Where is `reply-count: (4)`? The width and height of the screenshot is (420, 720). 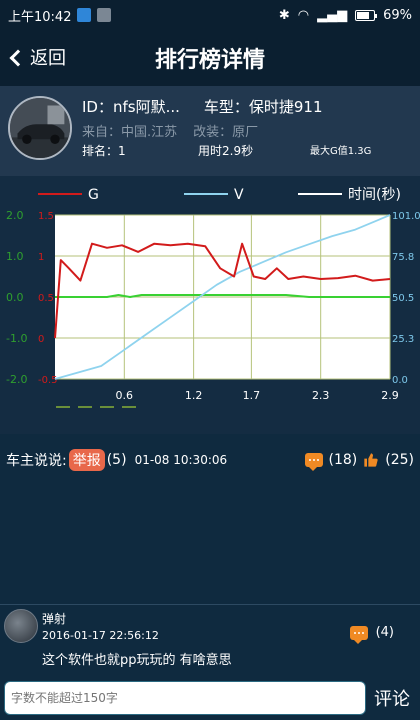
reply-count: (4) is located at coordinates (384, 632).